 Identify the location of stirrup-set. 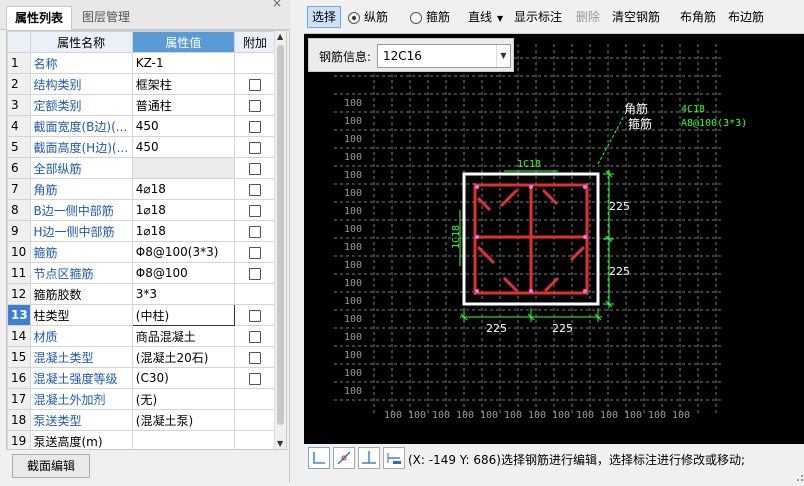
(531, 239).